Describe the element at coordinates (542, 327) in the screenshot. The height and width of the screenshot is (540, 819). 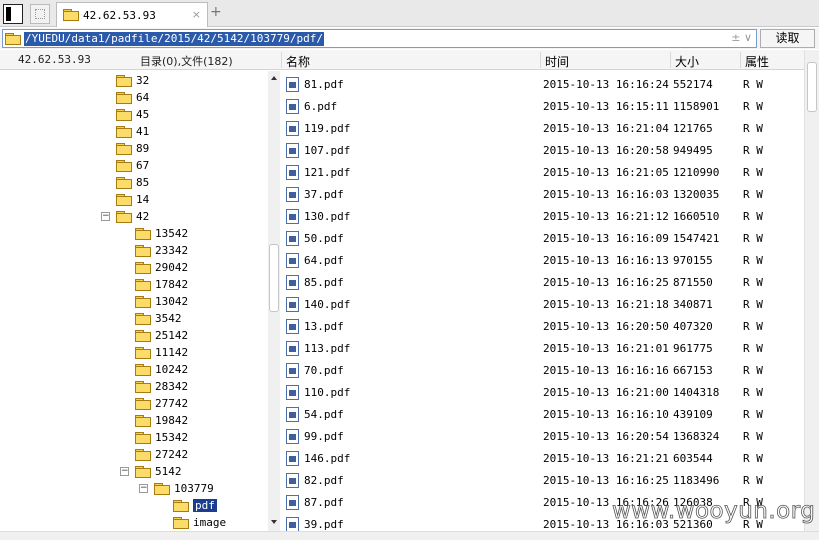
I see `file-row: 13.pdf 2015-10-13 16:20:50 407320 R W` at that location.